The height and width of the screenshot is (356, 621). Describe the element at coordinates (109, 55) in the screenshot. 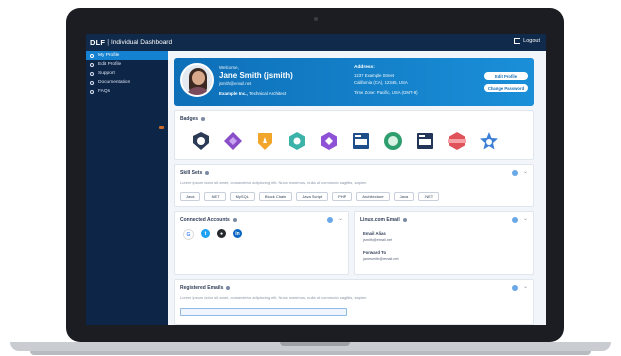

I see `sidebar-item-label: My Profile` at that location.